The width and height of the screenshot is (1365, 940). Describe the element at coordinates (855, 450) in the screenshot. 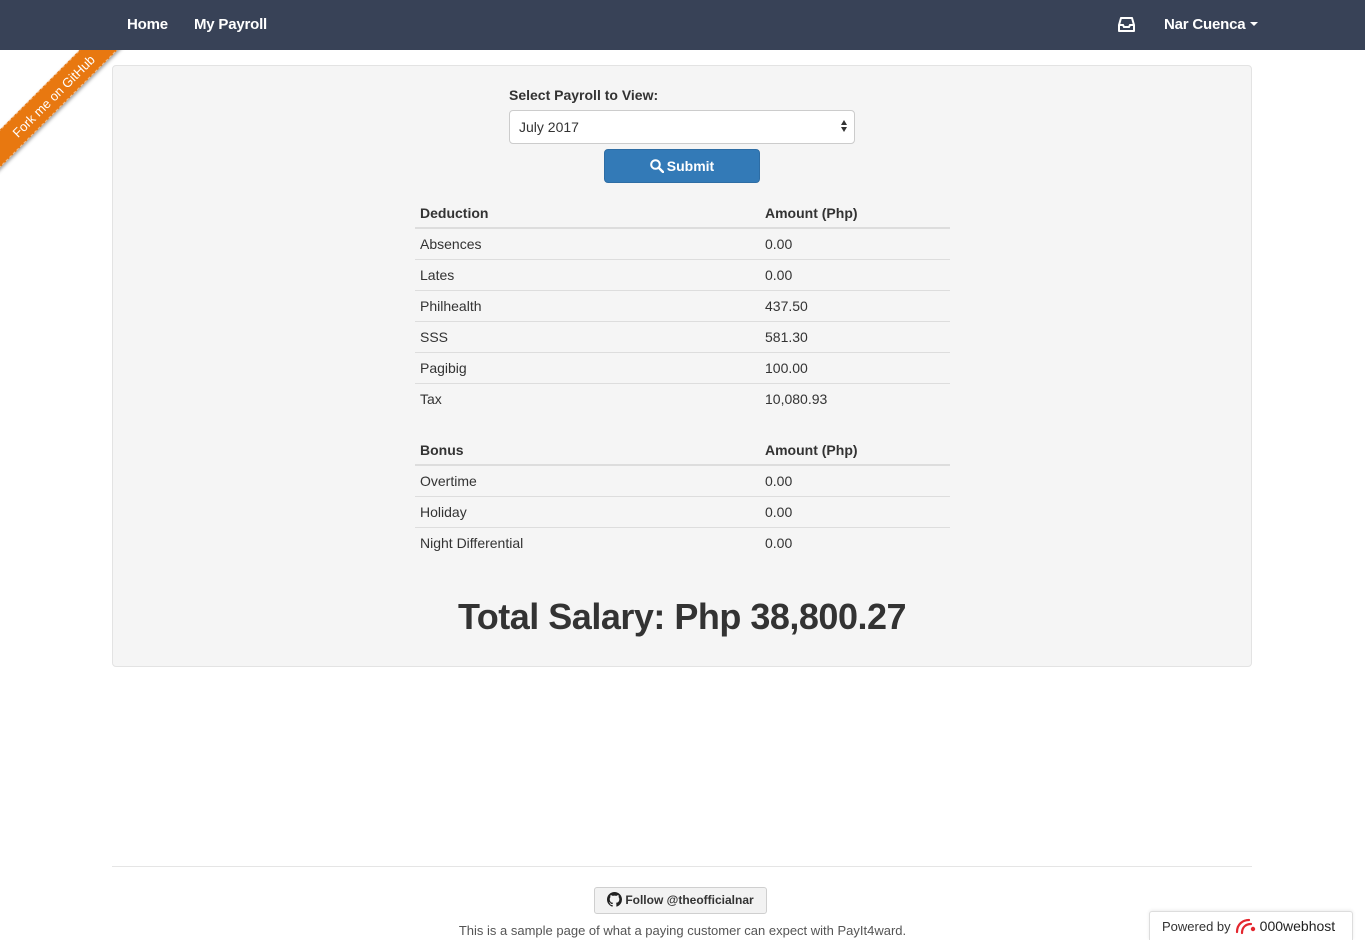

I see `bonus-amount-header: Amount (Php)` at that location.